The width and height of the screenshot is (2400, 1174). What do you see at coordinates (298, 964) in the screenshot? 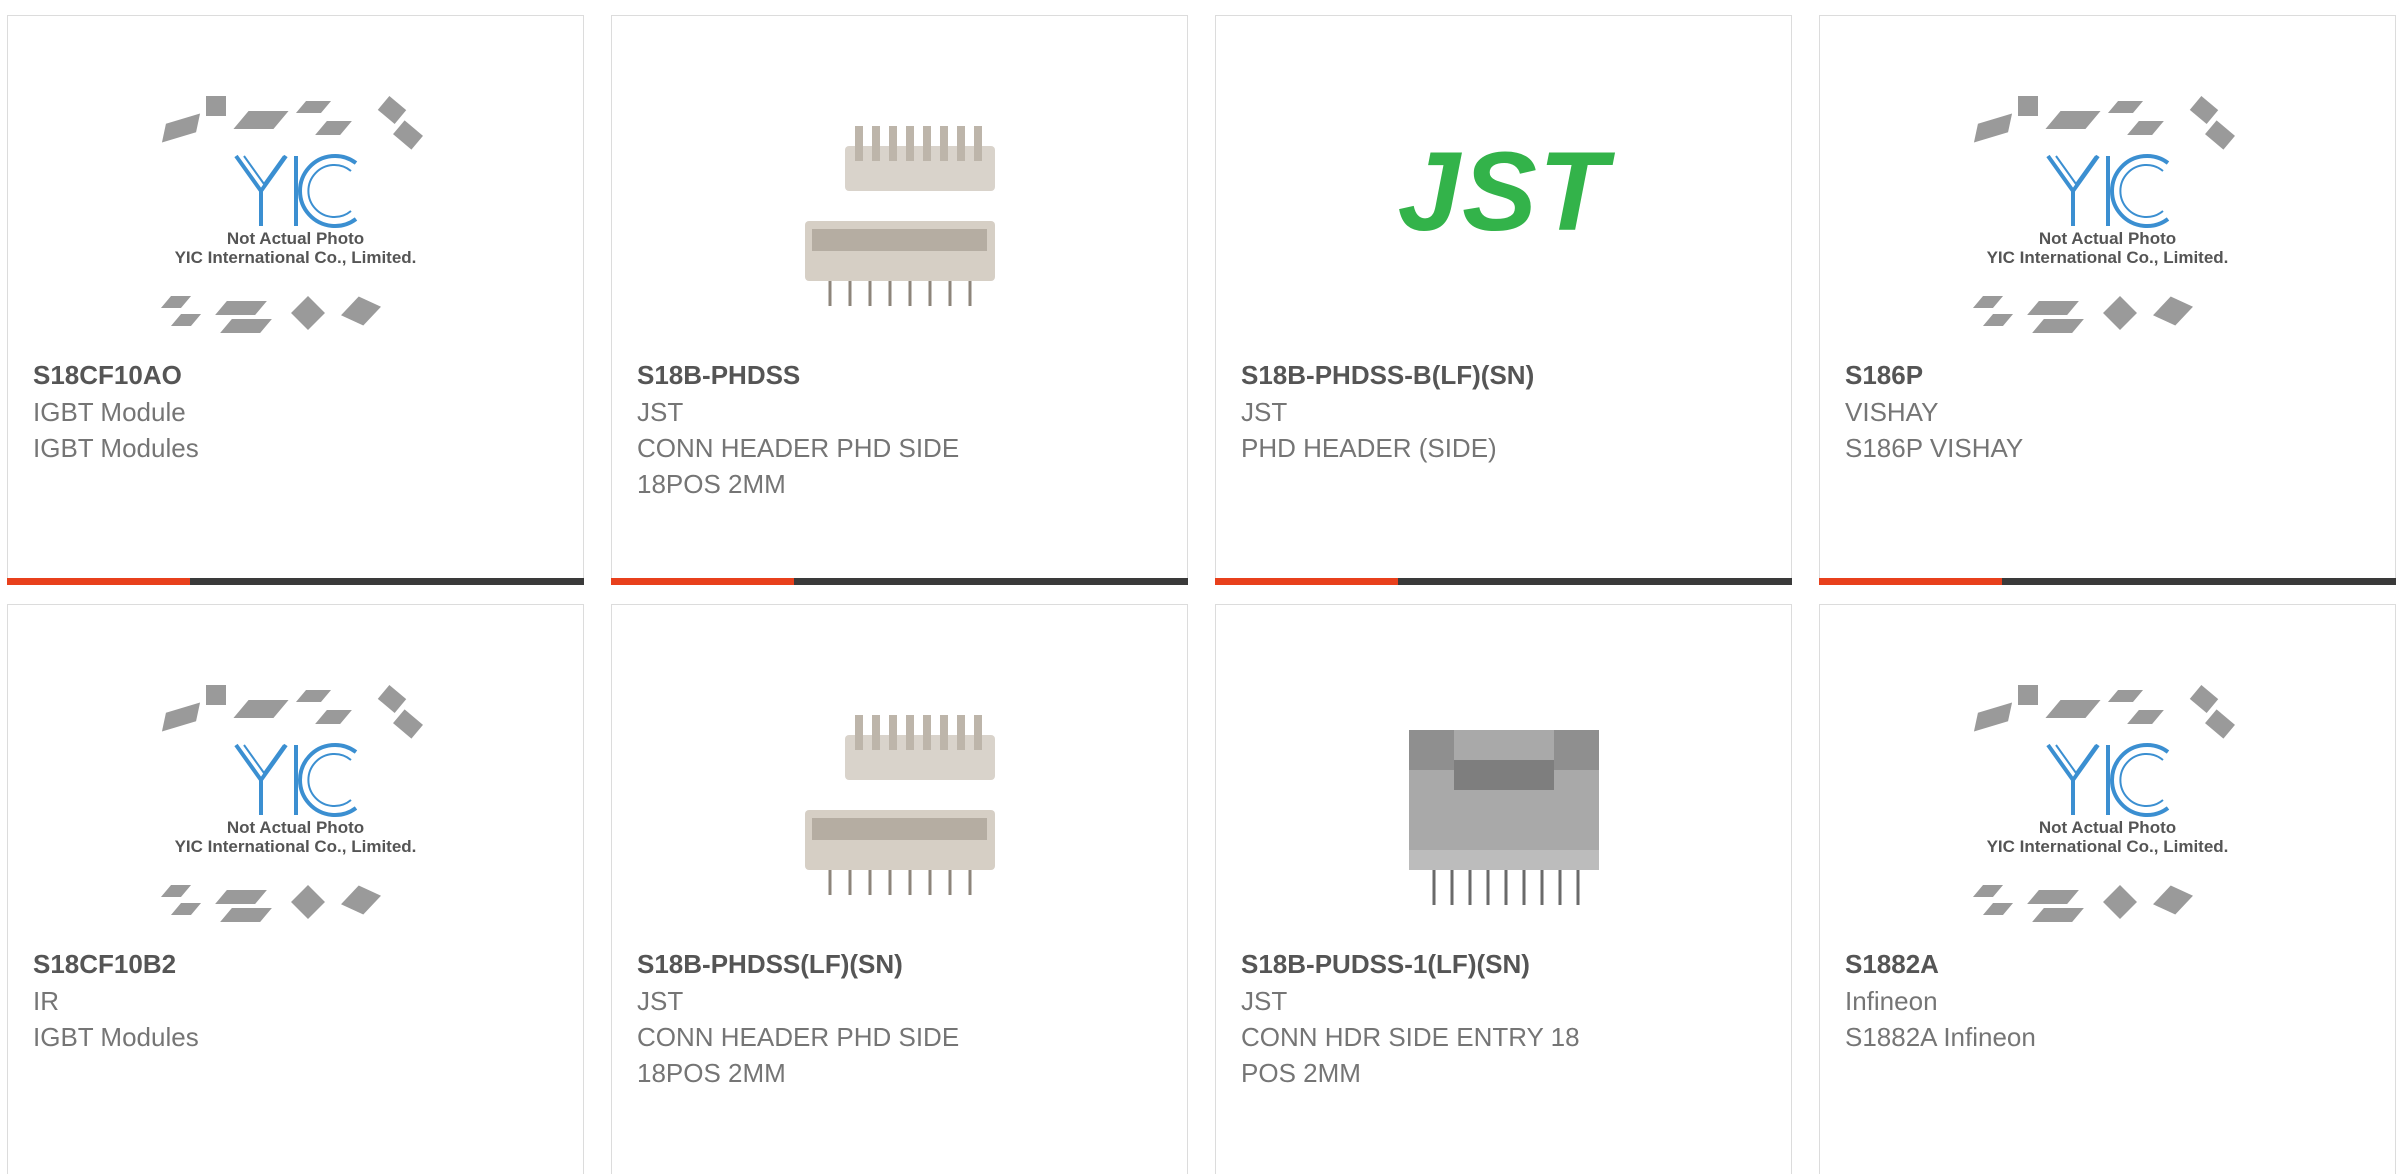
I see `part-number: S18CF10B2` at bounding box center [298, 964].